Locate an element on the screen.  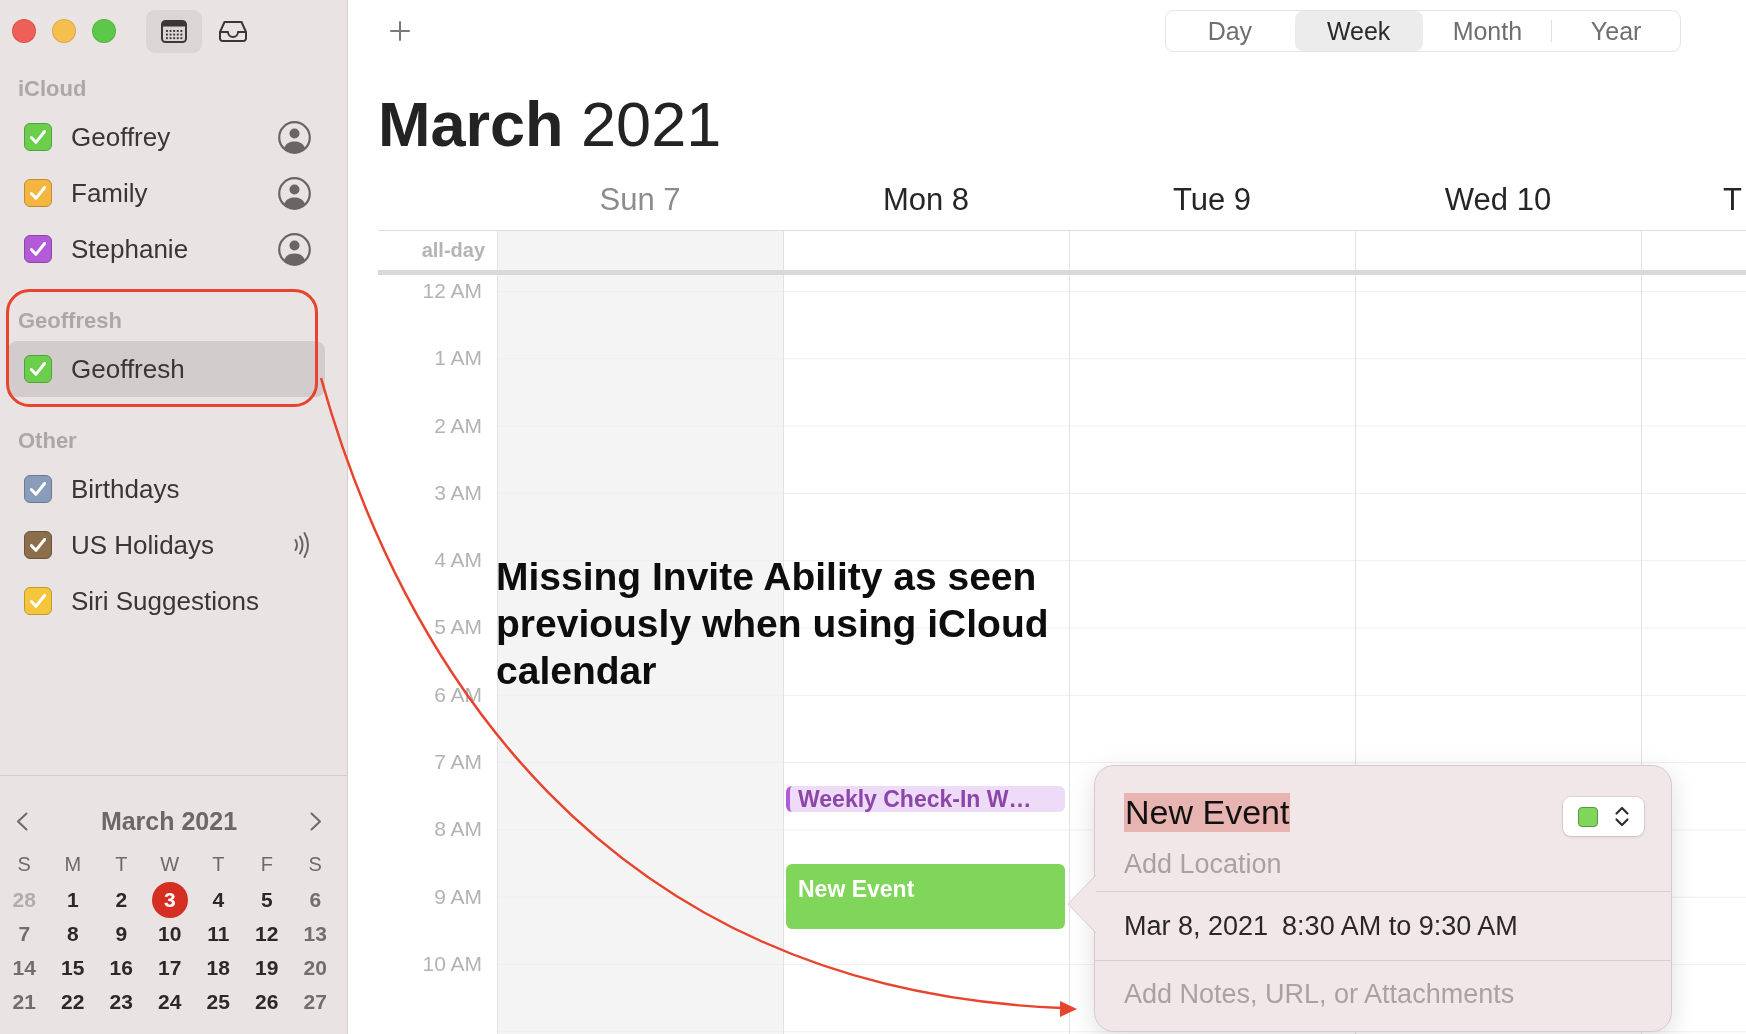
calendar-list-item: Family is located at coordinates (166, 193).